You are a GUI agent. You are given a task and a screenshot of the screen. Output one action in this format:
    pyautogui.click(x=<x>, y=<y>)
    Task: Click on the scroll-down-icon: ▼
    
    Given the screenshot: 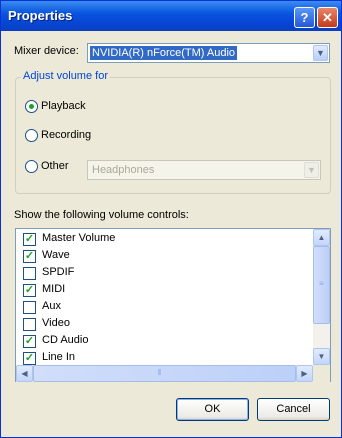 What is the action you would take?
    pyautogui.click(x=321, y=356)
    